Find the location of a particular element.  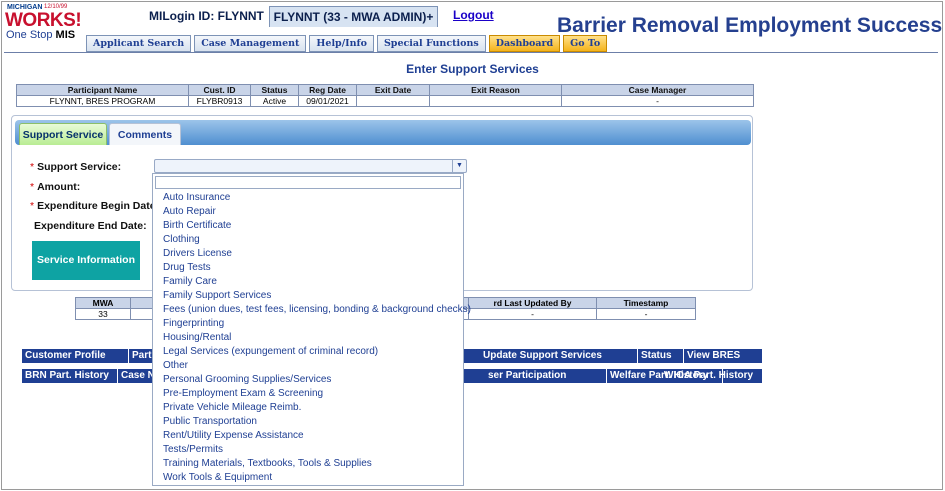

option-family-support-services: Family Support Services is located at coordinates (308, 296).